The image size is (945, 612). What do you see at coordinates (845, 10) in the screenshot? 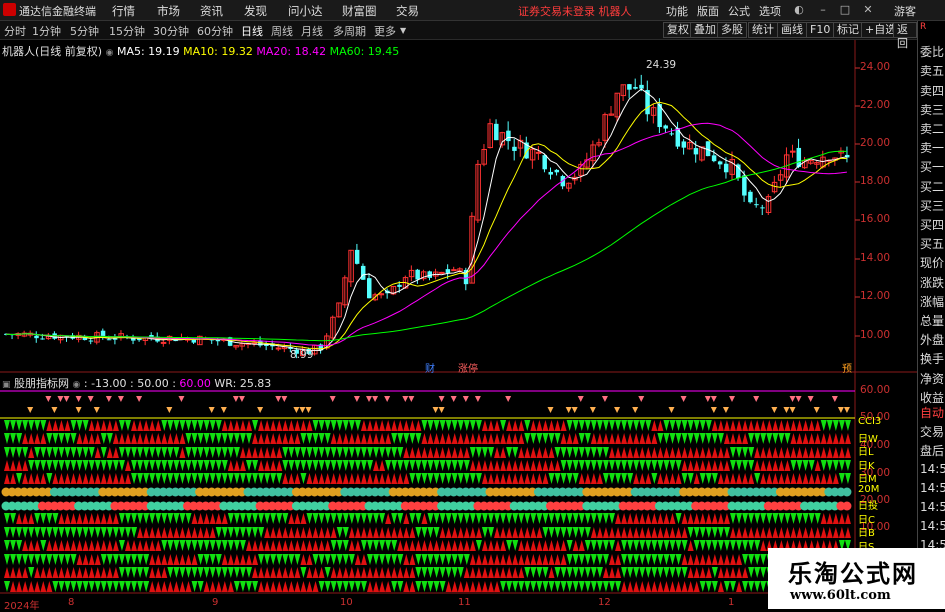
I see `maximize-icon: □` at bounding box center [845, 10].